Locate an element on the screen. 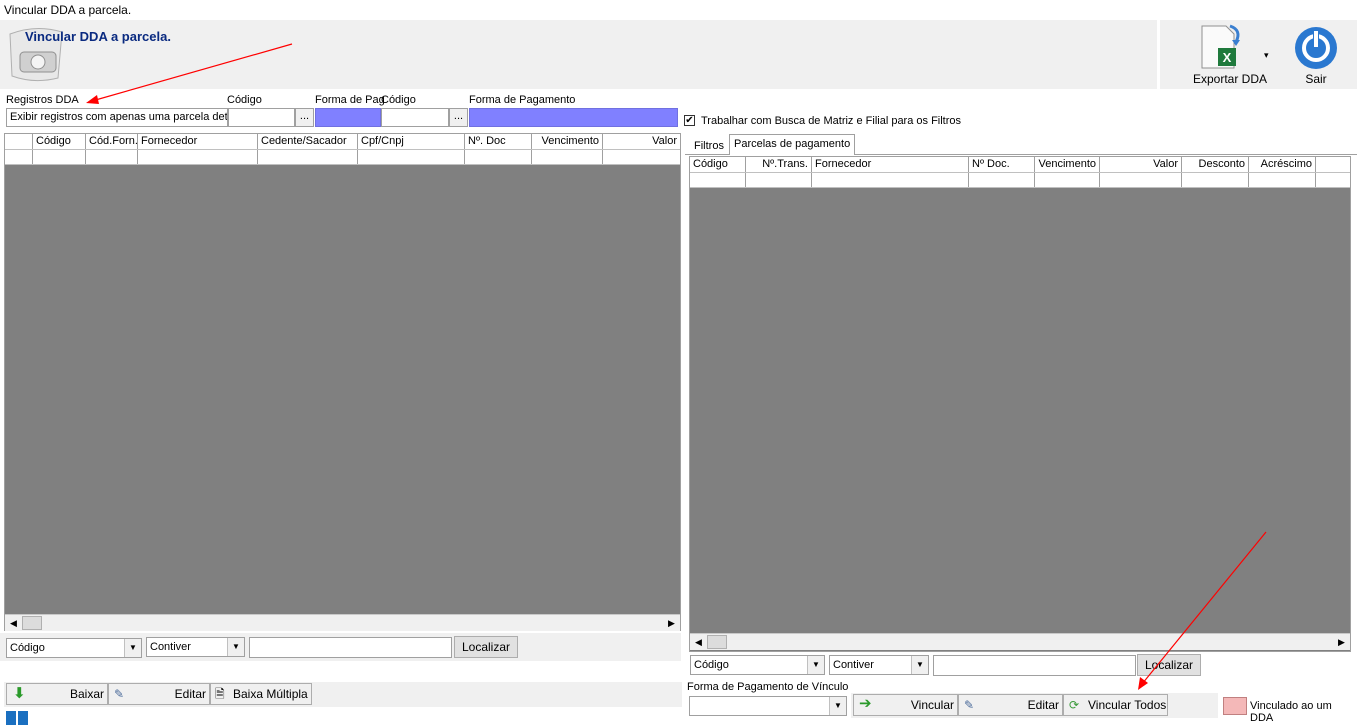 The width and height of the screenshot is (1357, 725). status-icon is located at coordinates (17, 718).